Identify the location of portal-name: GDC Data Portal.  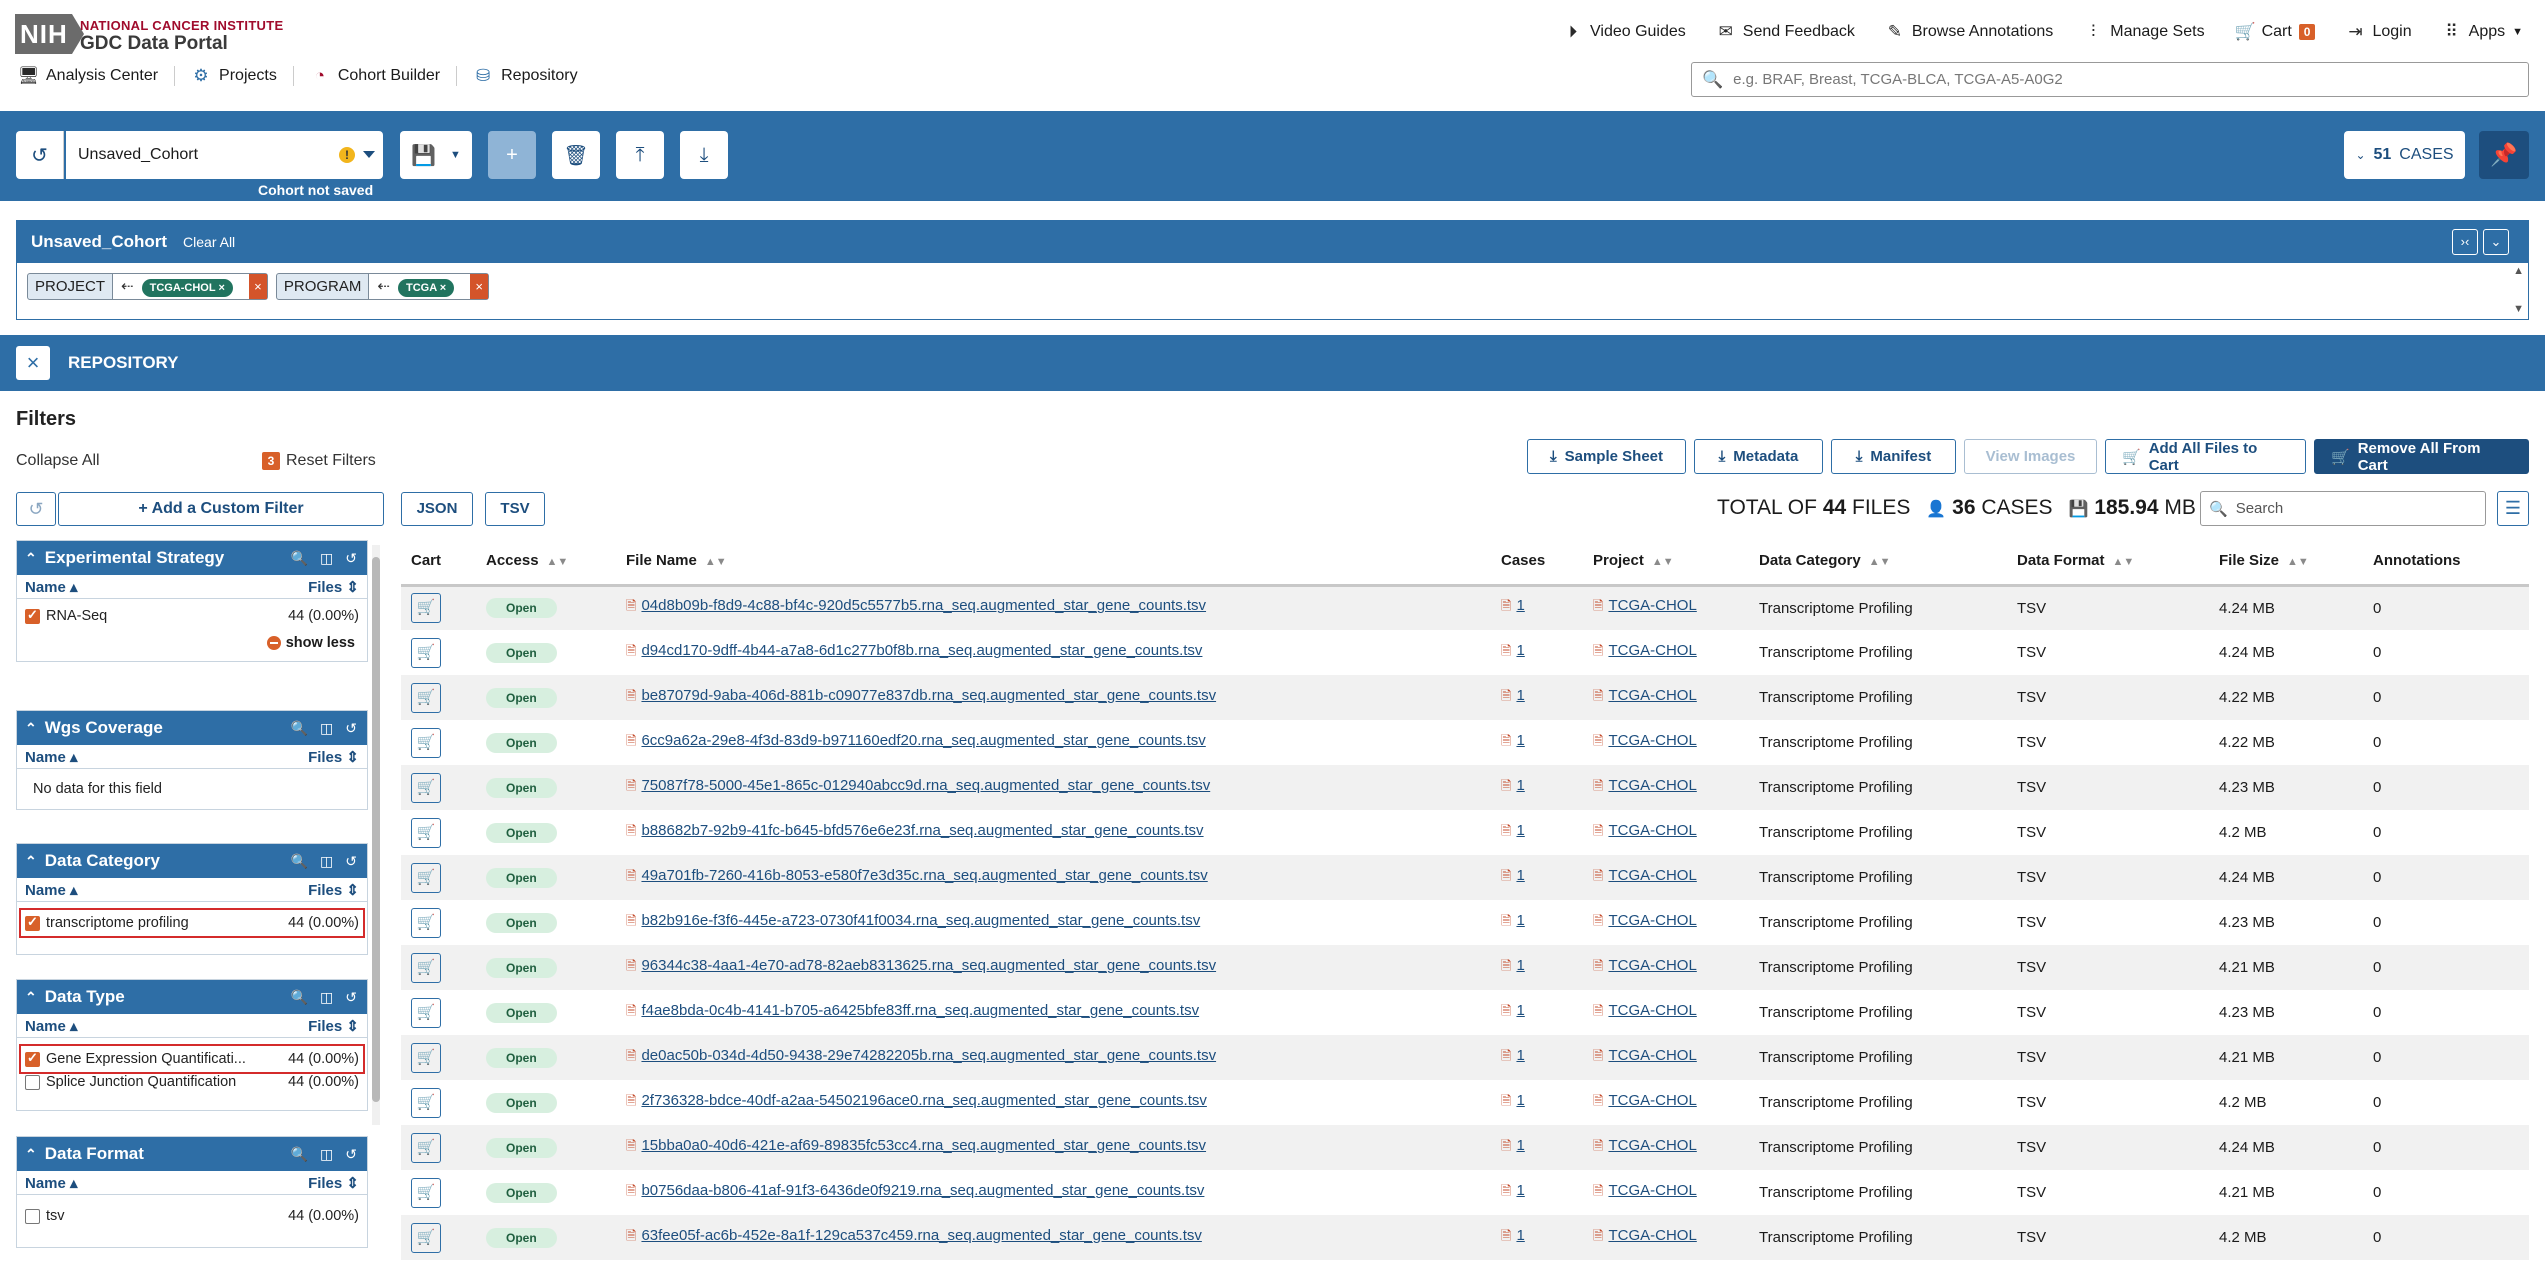
(154, 44).